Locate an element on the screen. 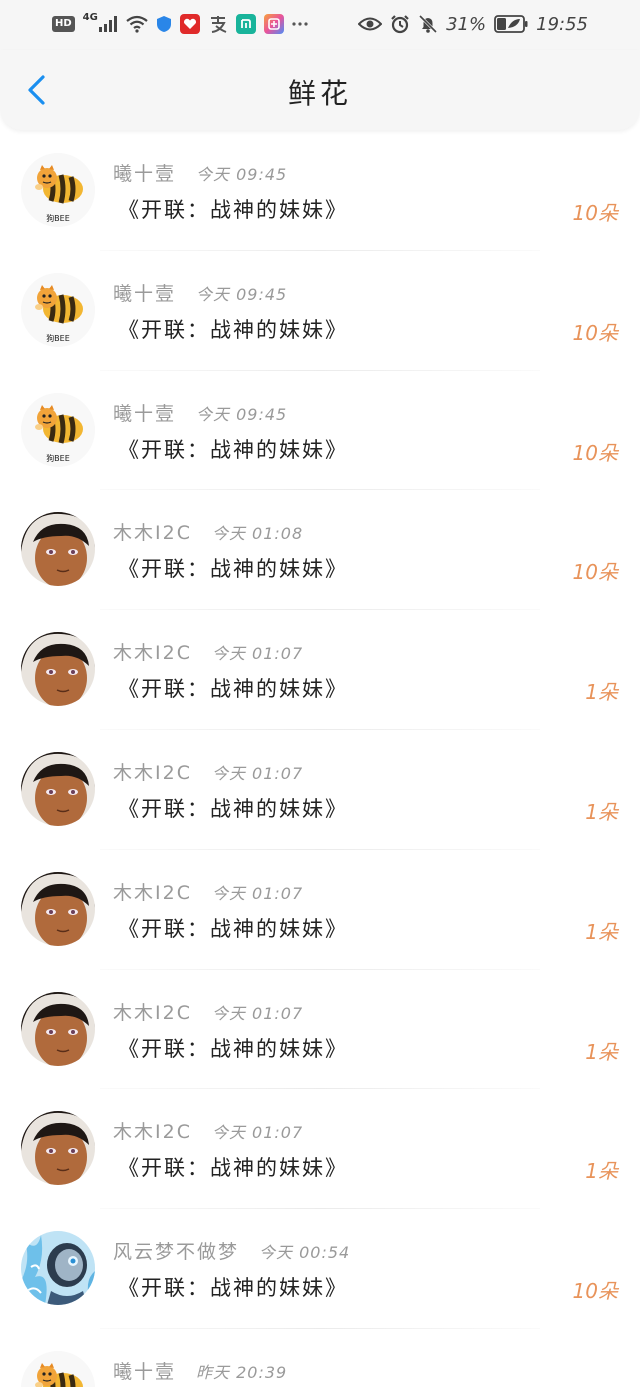  alipay-icon is located at coordinates (218, 24).